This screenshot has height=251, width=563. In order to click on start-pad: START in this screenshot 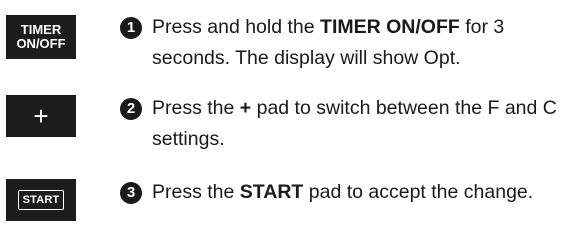, I will do `click(41, 200)`.